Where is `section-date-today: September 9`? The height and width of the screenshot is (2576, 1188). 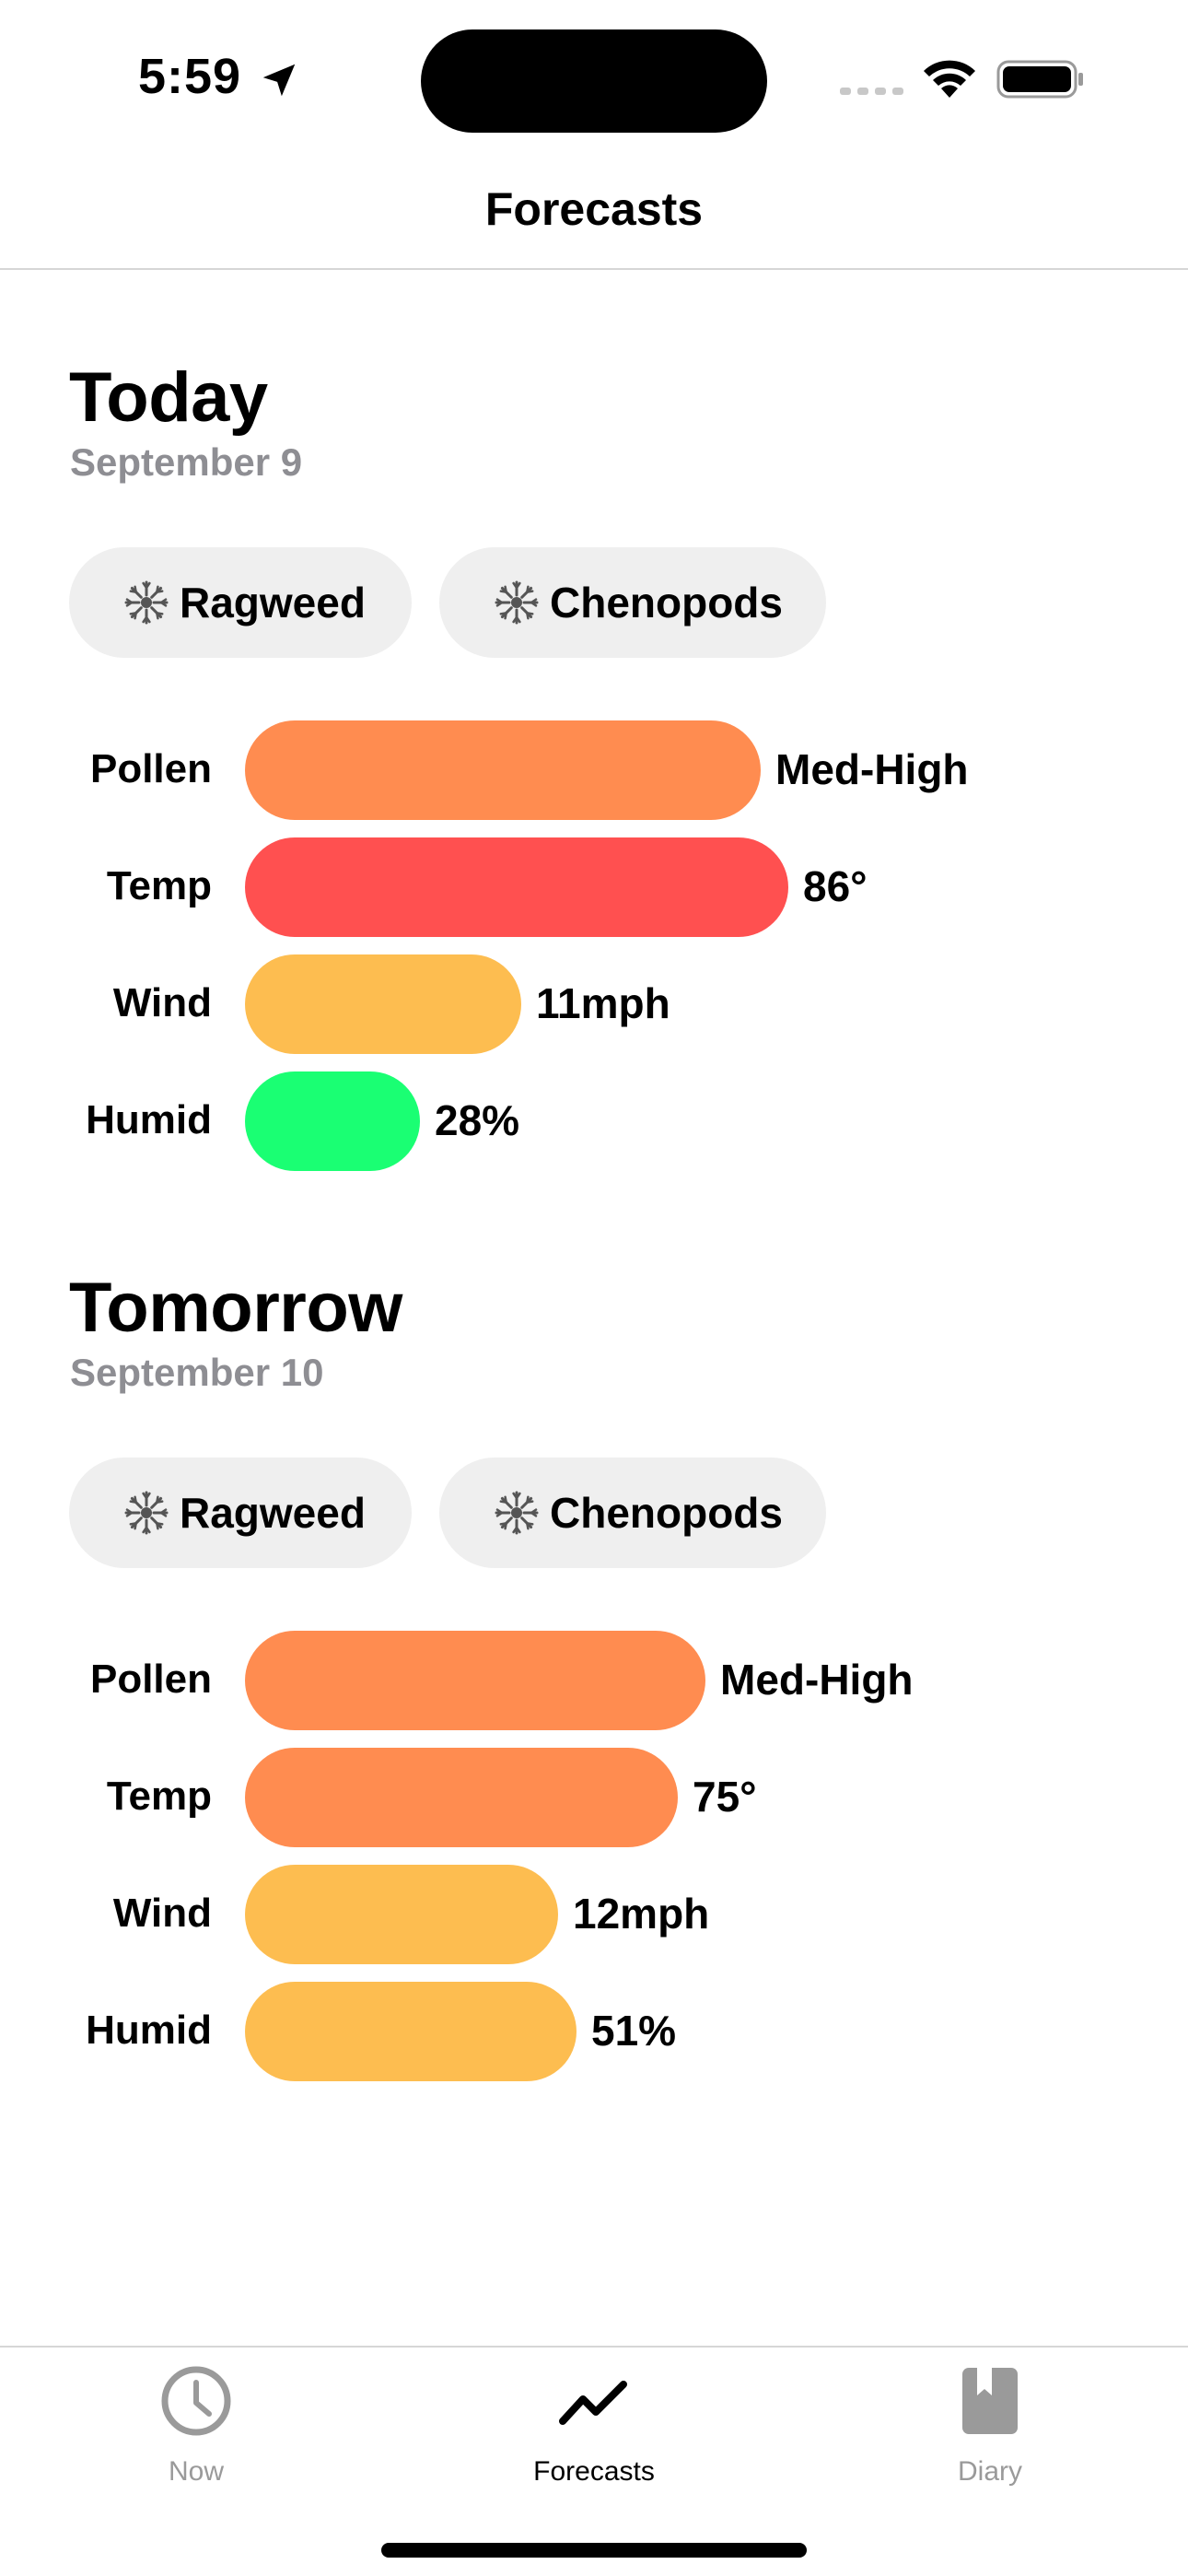 section-date-today: September 9 is located at coordinates (186, 462).